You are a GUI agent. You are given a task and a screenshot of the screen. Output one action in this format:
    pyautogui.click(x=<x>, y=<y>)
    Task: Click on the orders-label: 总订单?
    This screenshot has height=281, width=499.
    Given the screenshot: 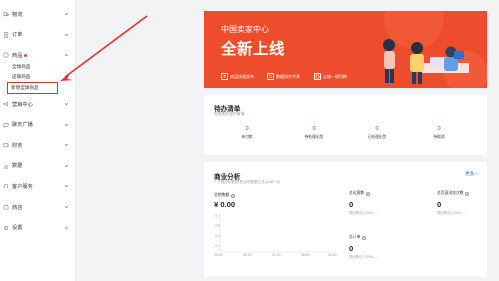 What is the action you would take?
    pyautogui.click(x=357, y=237)
    